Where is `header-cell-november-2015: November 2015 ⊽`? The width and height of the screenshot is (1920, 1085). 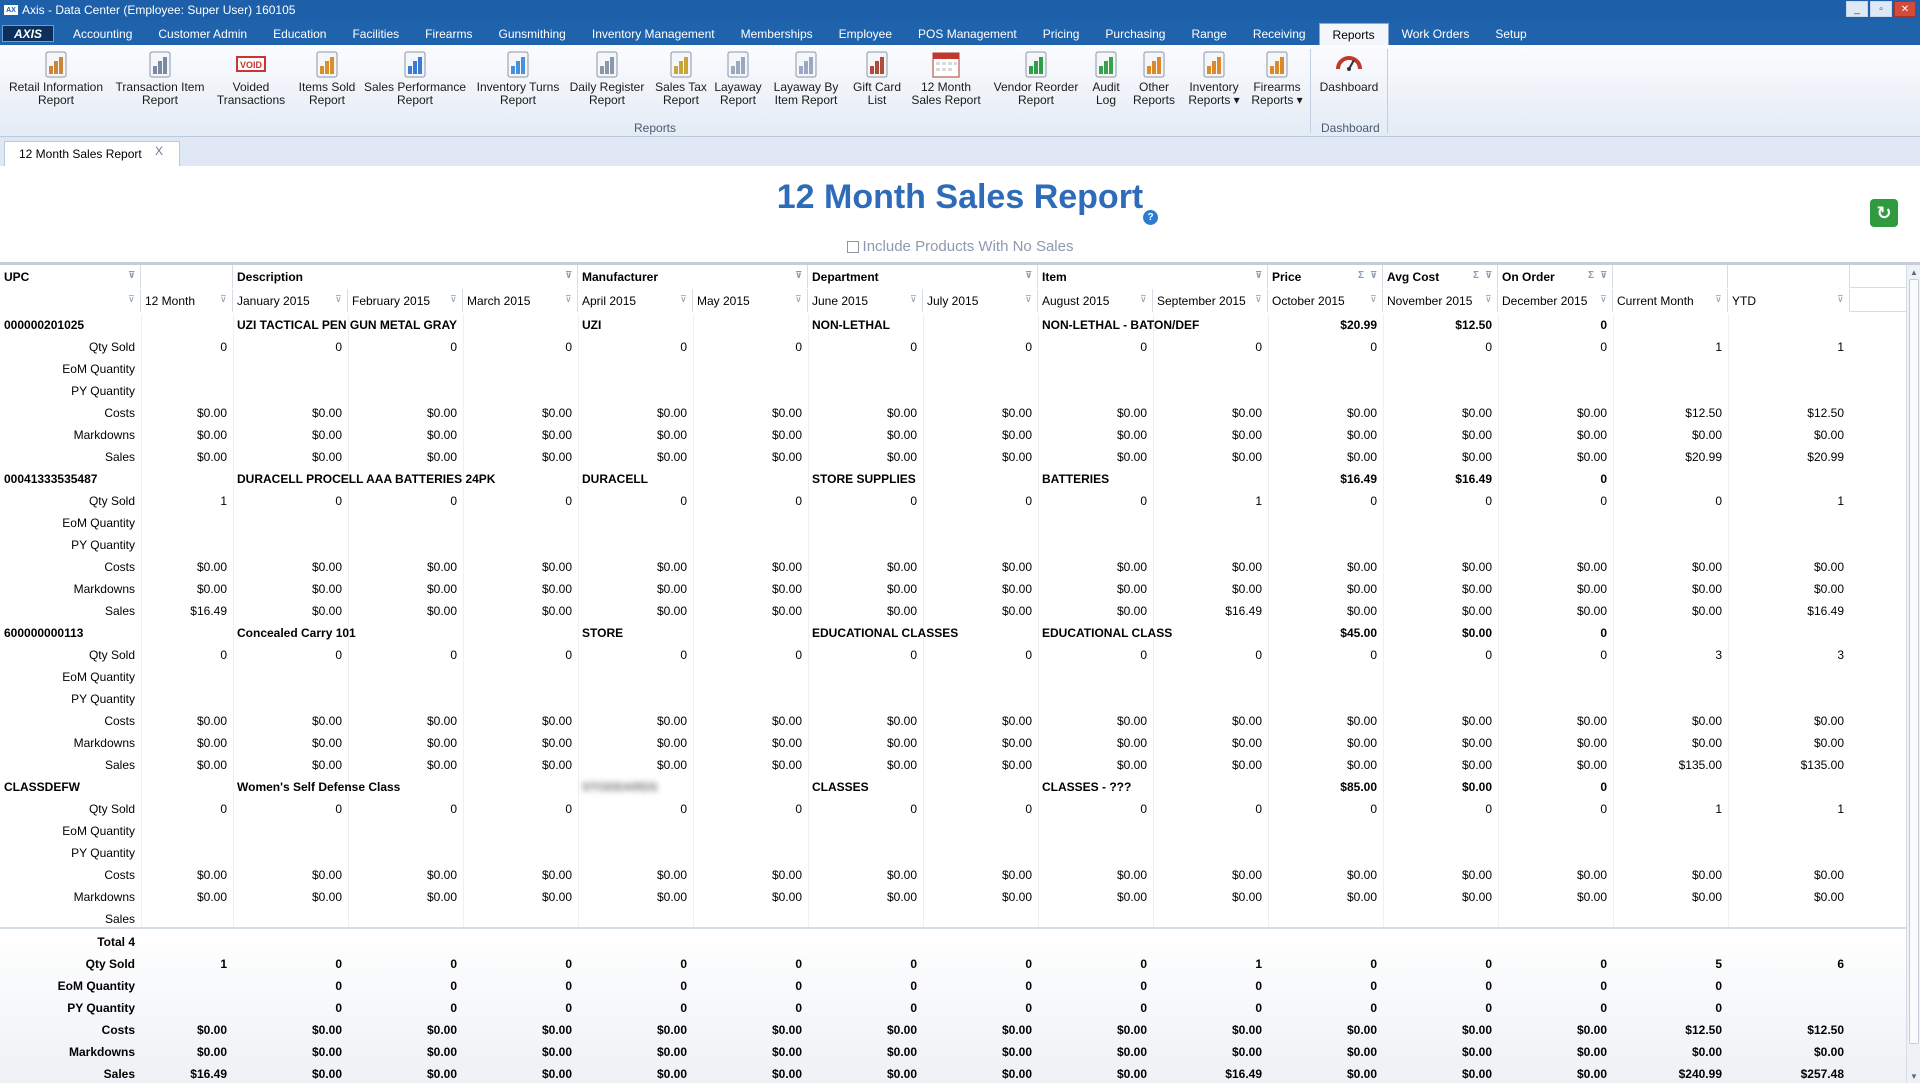 header-cell-november-2015: November 2015 ⊽ is located at coordinates (1440, 300).